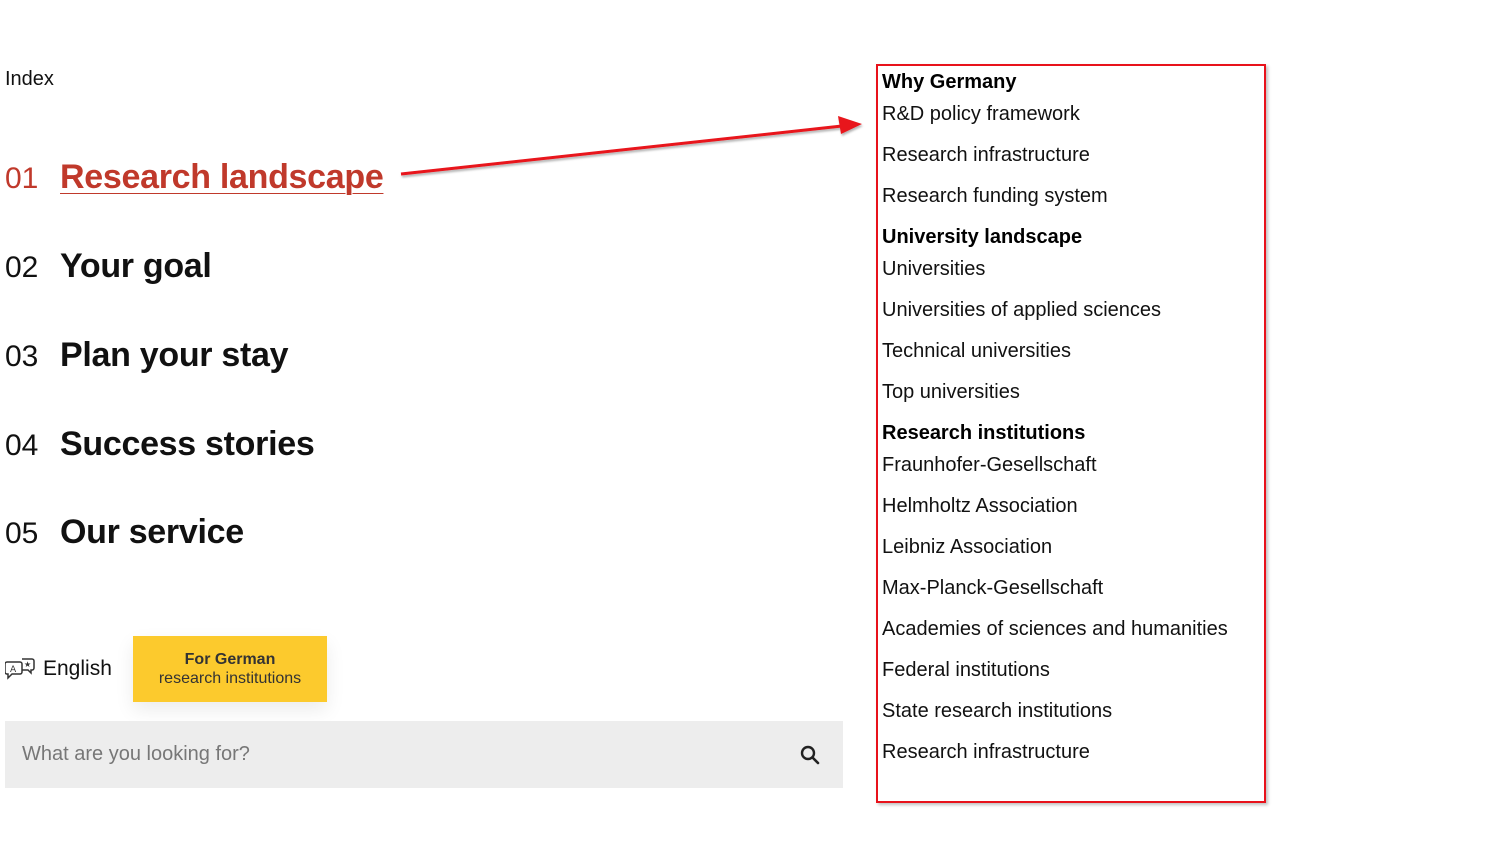 The image size is (1498, 842). Describe the element at coordinates (22, 533) in the screenshot. I see `nav-number: 05` at that location.